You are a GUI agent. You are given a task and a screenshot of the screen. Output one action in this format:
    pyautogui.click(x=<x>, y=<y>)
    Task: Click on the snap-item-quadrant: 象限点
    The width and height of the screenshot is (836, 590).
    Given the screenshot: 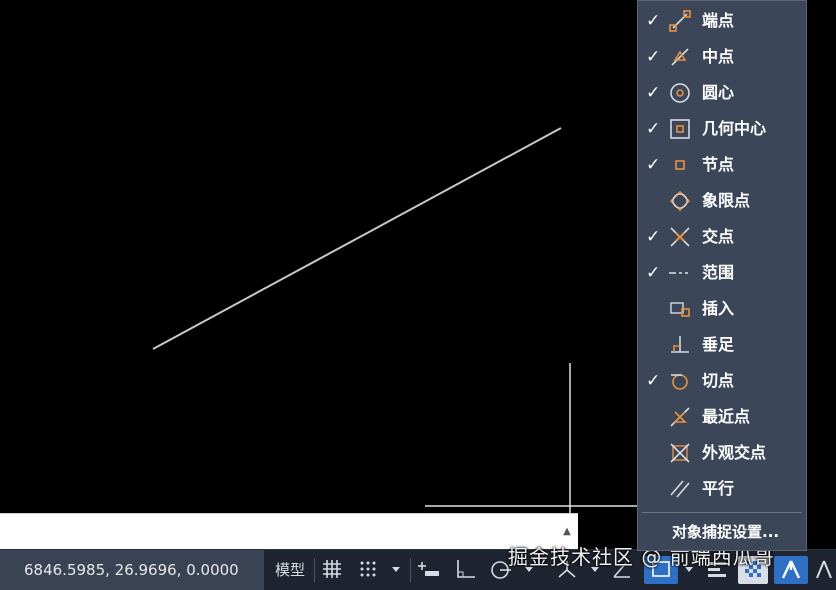 What is the action you would take?
    pyautogui.click(x=722, y=201)
    